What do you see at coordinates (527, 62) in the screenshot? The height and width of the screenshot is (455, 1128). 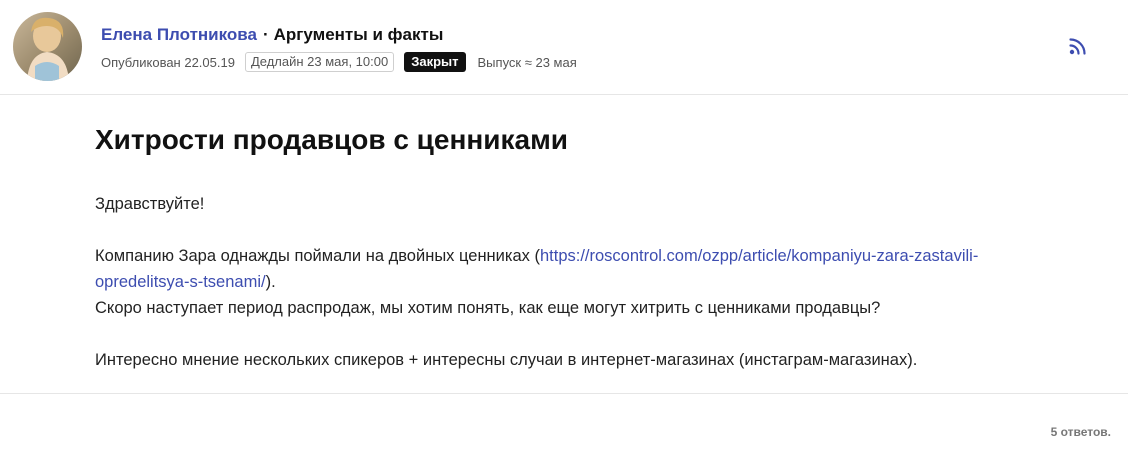 I see `release-date: Выпуск ≈ 23 мая` at bounding box center [527, 62].